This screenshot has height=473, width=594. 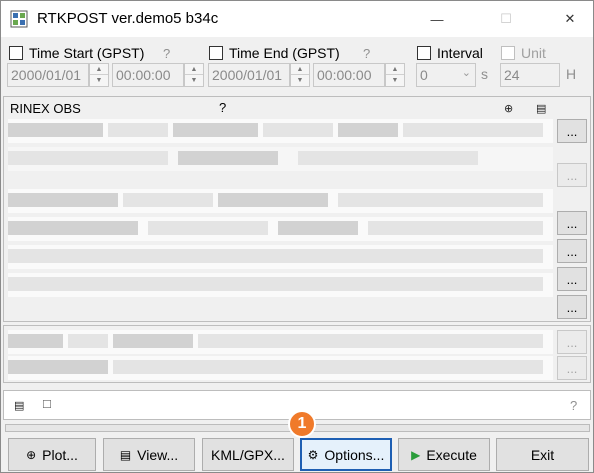 I want to click on time-end-date-field: 2000/01/01, so click(x=249, y=75).